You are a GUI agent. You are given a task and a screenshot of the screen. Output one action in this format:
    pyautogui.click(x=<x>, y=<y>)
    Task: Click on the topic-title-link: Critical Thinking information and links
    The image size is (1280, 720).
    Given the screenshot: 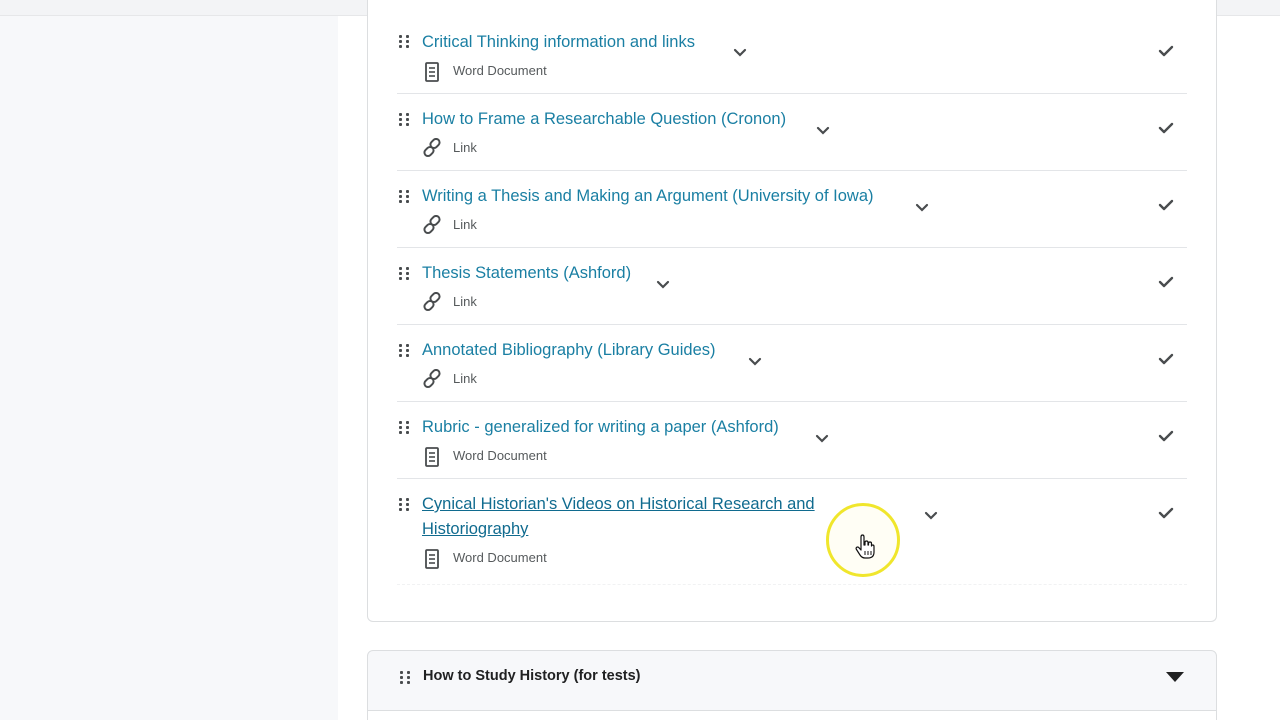 What is the action you would take?
    pyautogui.click(x=558, y=42)
    